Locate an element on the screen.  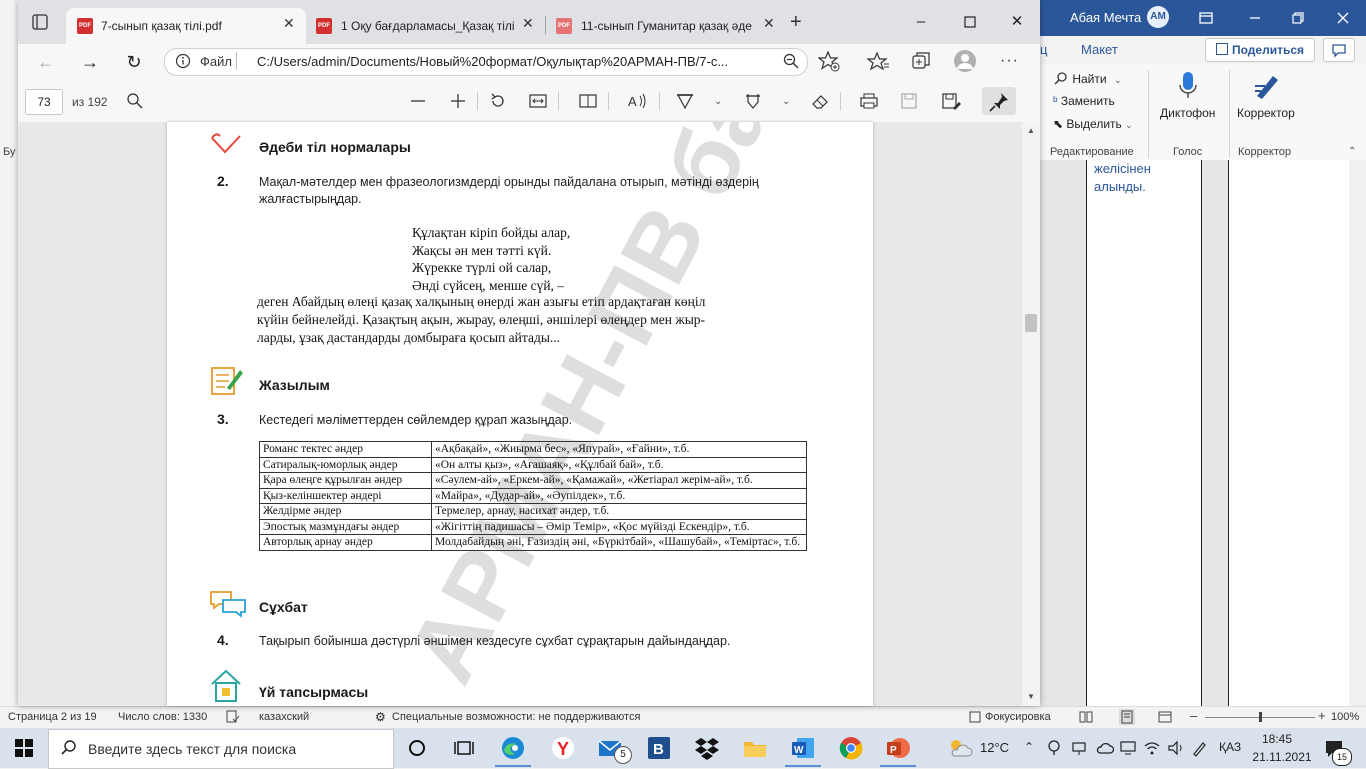
clock-time: 18:45 is located at coordinates (1277, 739).